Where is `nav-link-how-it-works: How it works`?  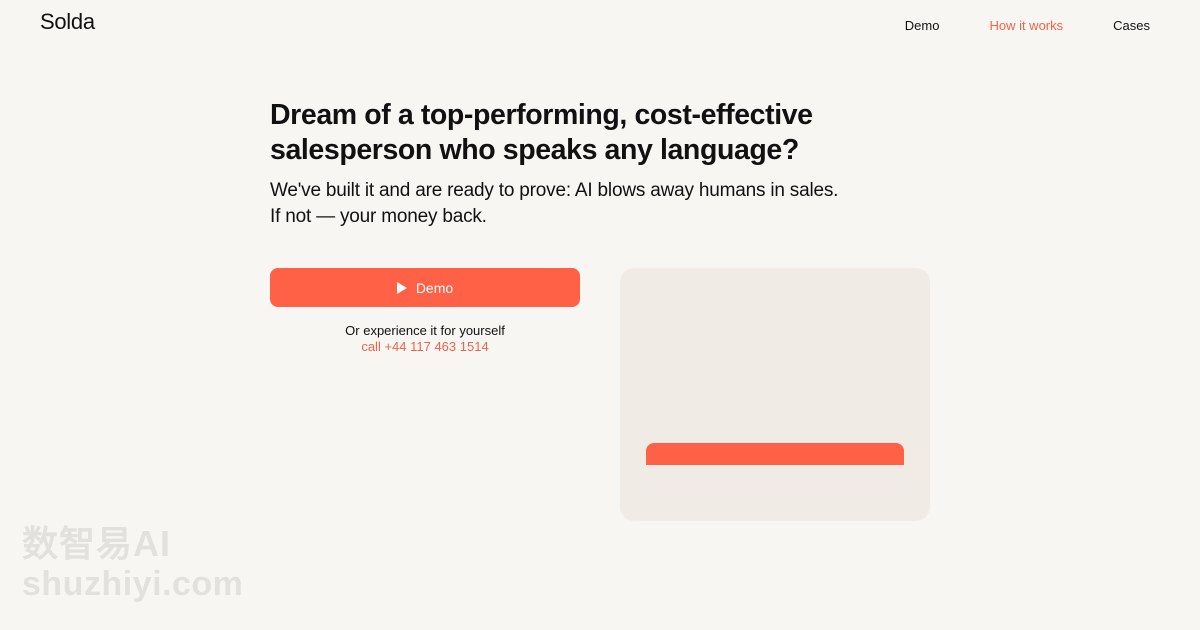 nav-link-how-it-works: How it works is located at coordinates (1026, 25).